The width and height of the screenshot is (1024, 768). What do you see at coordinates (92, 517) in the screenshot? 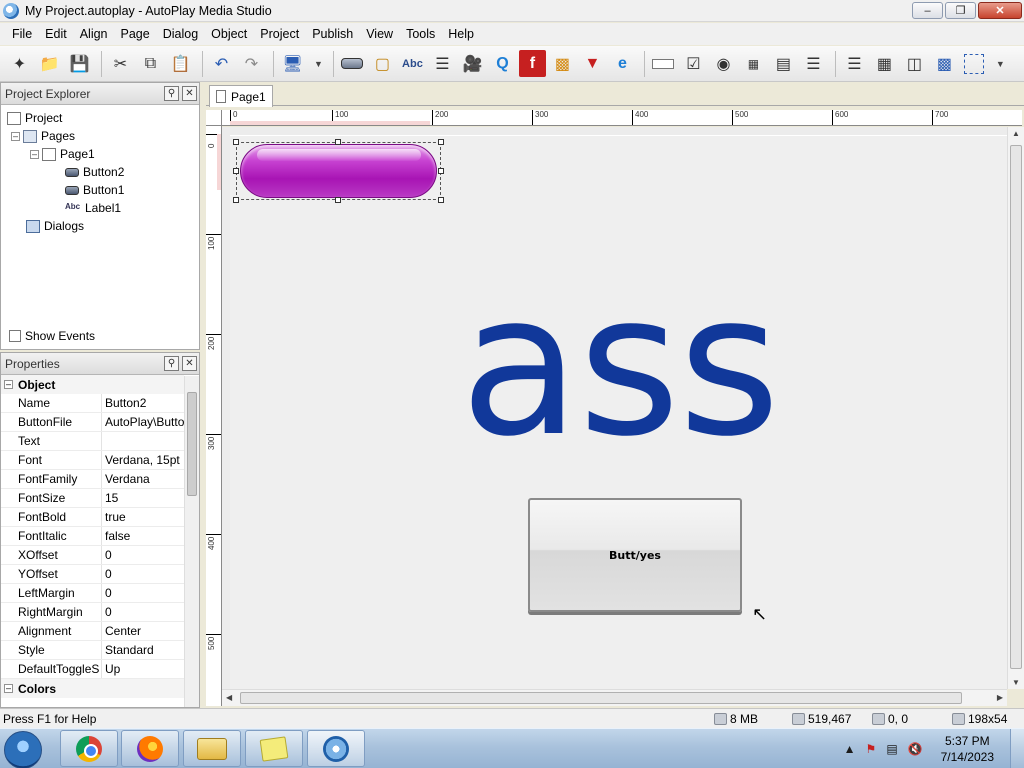
I see `property-row: FontBold true` at bounding box center [92, 517].